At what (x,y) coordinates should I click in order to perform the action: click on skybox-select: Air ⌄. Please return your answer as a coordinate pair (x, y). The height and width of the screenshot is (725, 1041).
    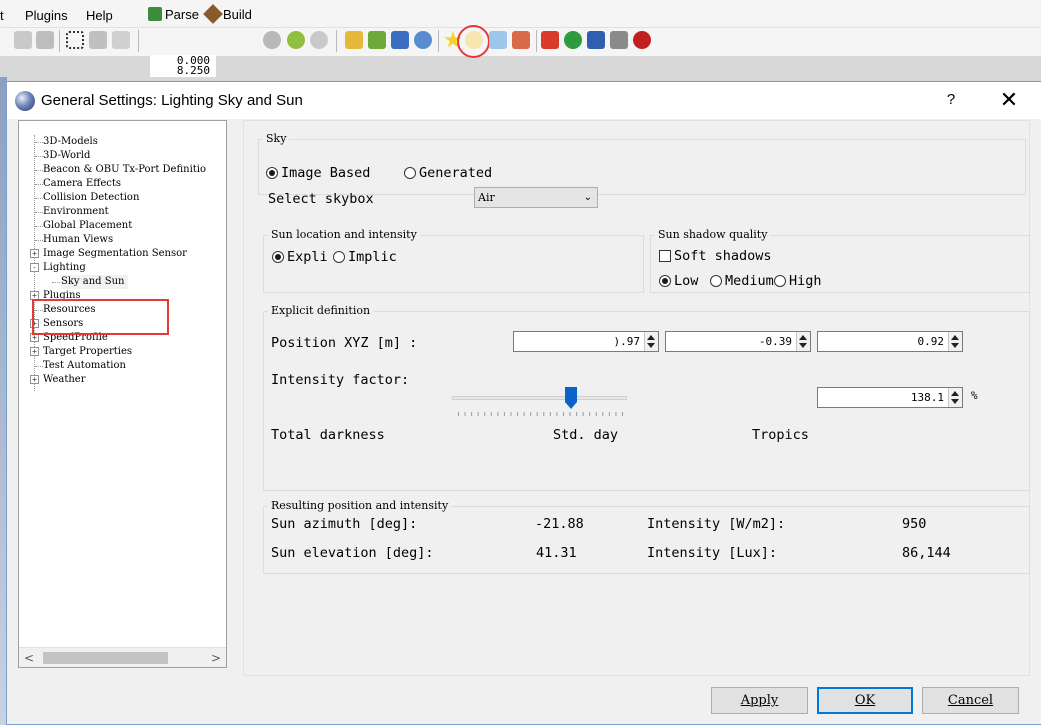
    Looking at the image, I should click on (536, 197).